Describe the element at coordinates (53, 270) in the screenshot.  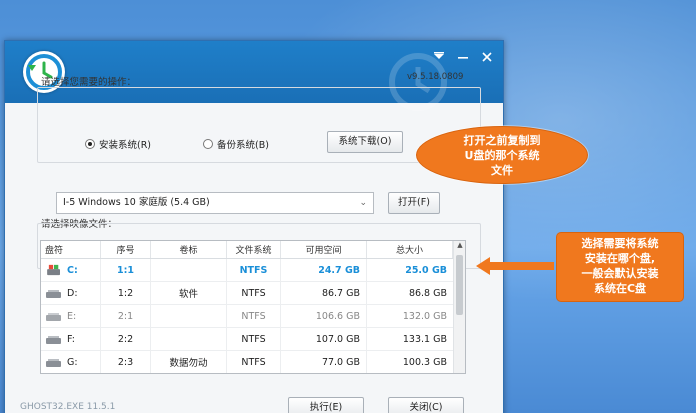
I see `system-drive-icon` at that location.